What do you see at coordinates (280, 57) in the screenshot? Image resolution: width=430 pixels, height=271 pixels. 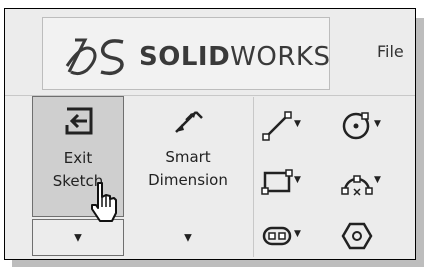 I see `logo-text-light: WORKS` at bounding box center [280, 57].